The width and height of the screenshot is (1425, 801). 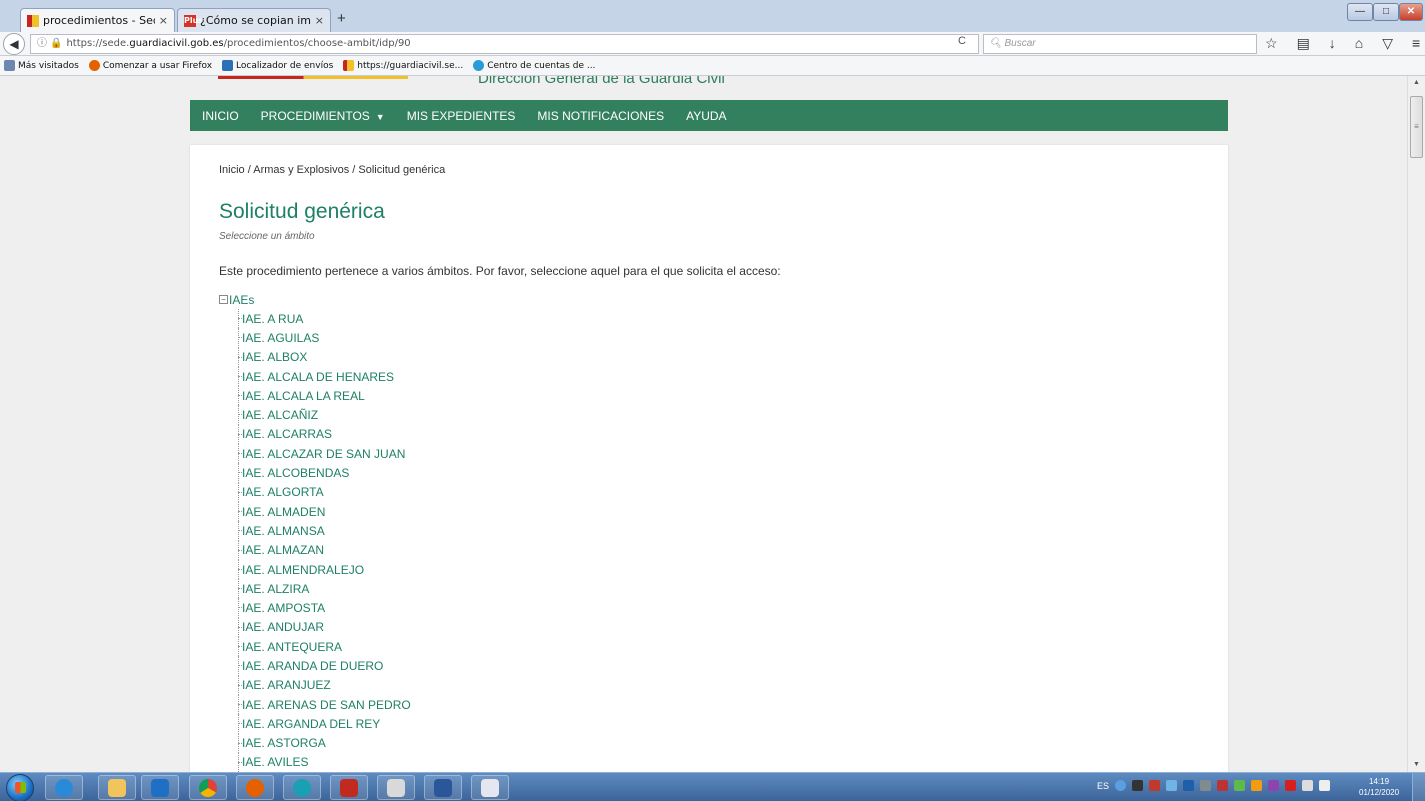 What do you see at coordinates (349, 787) in the screenshot?
I see `taskbar-acrobat` at bounding box center [349, 787].